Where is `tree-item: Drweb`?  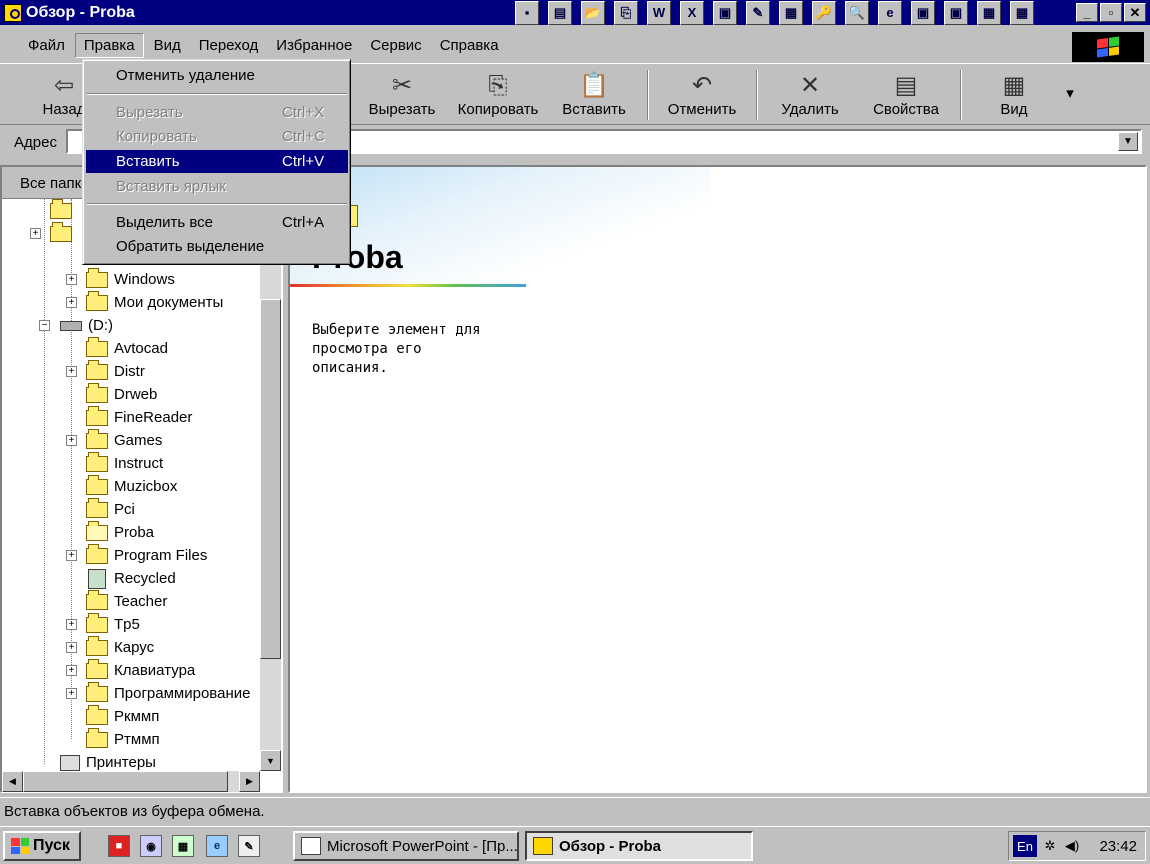 tree-item: Drweb is located at coordinates (121, 394).